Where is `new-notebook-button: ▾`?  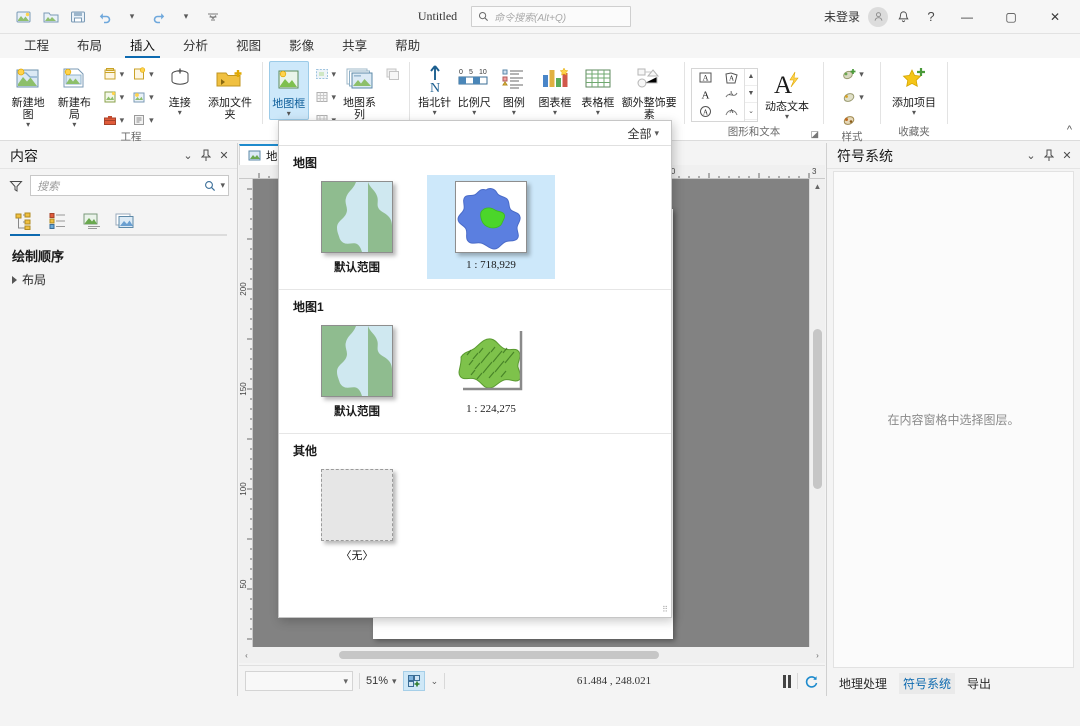 new-notebook-button: ▾ is located at coordinates (113, 97).